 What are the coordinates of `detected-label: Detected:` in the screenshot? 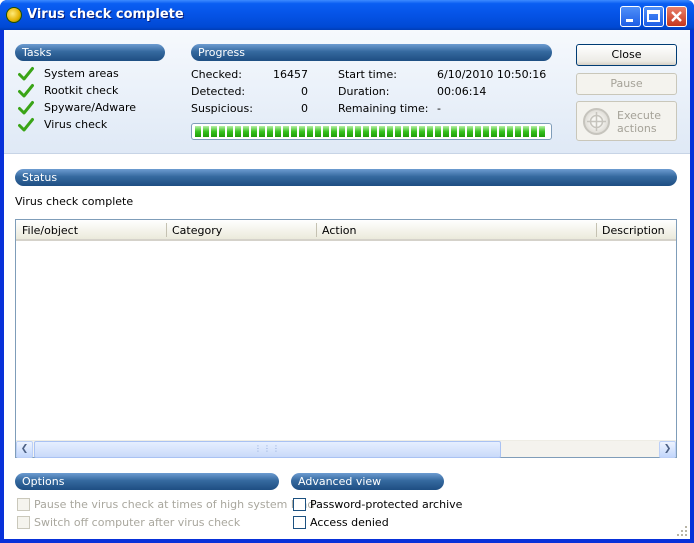 It's located at (218, 91).